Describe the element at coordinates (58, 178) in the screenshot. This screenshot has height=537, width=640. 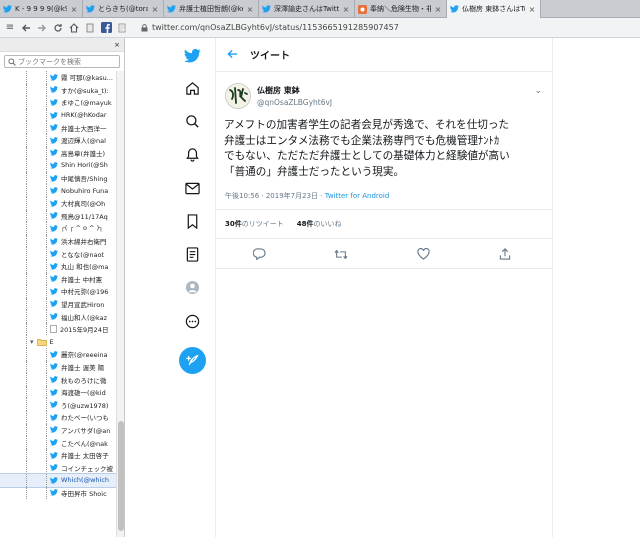
I see `bookmark-item: 中尾慎吾/Shing` at that location.